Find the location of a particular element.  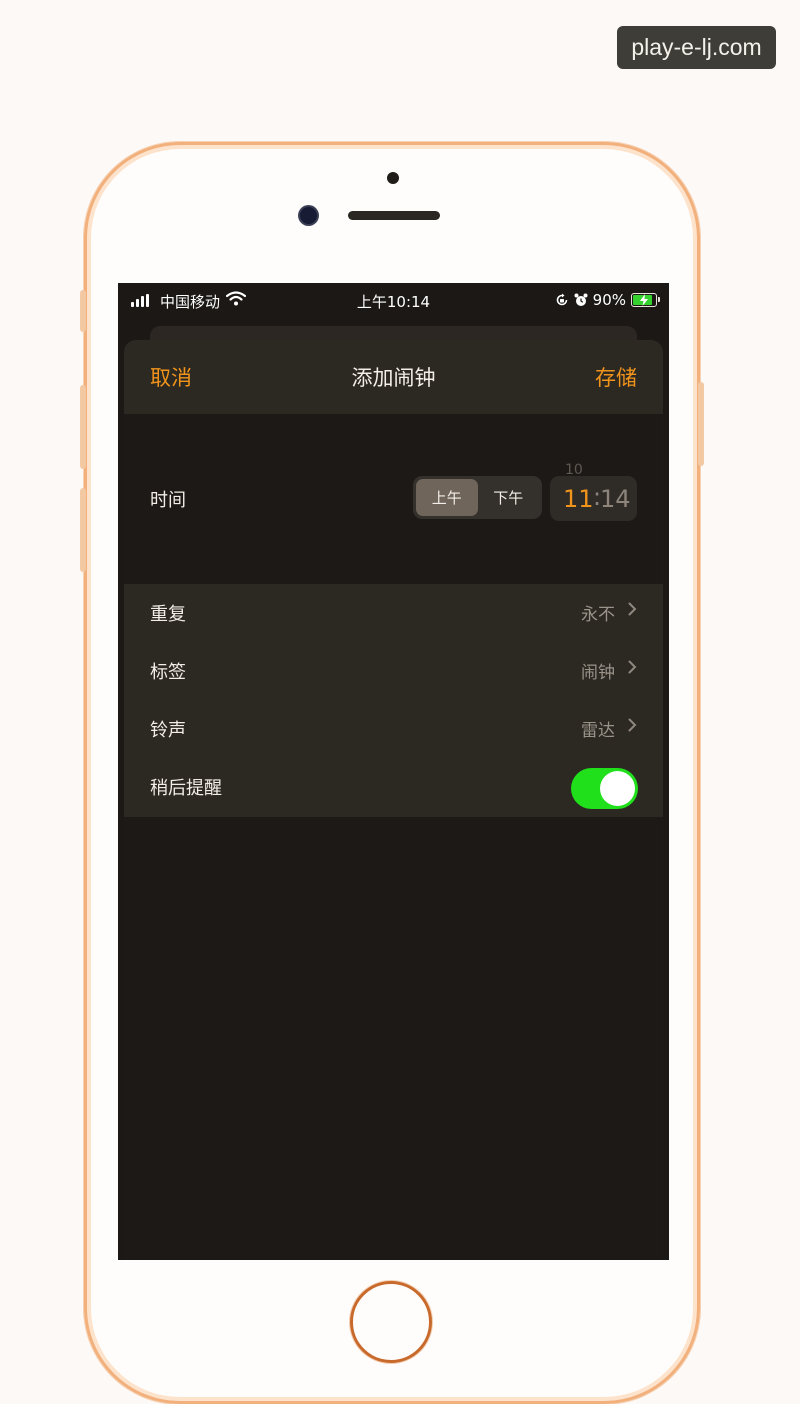

mute-switch is located at coordinates (83, 311).